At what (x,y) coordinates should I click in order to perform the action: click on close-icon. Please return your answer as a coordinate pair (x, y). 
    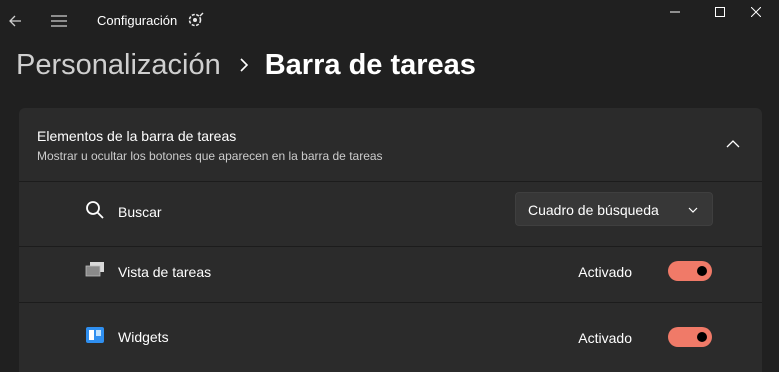
    Looking at the image, I should click on (756, 12).